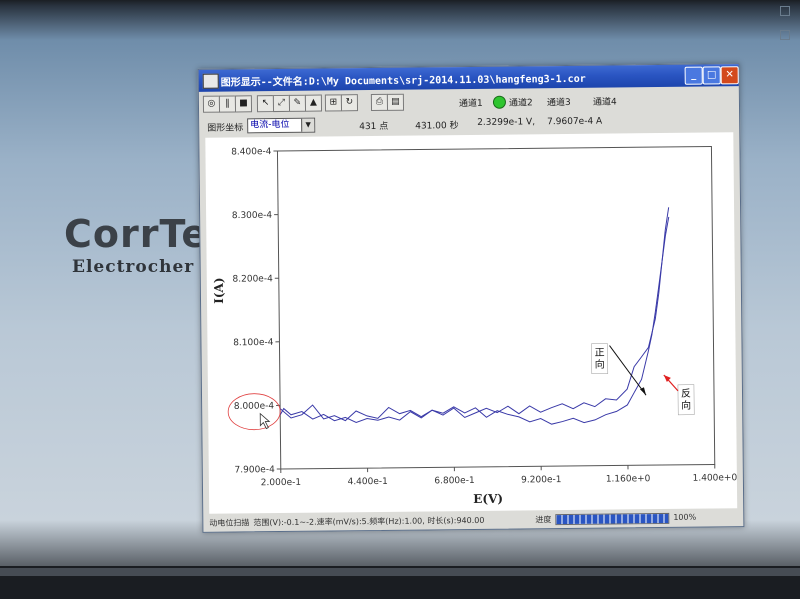 Image resolution: width=800 pixels, height=599 pixels. What do you see at coordinates (499, 102) in the screenshot?
I see `channel-active-indicator` at bounding box center [499, 102].